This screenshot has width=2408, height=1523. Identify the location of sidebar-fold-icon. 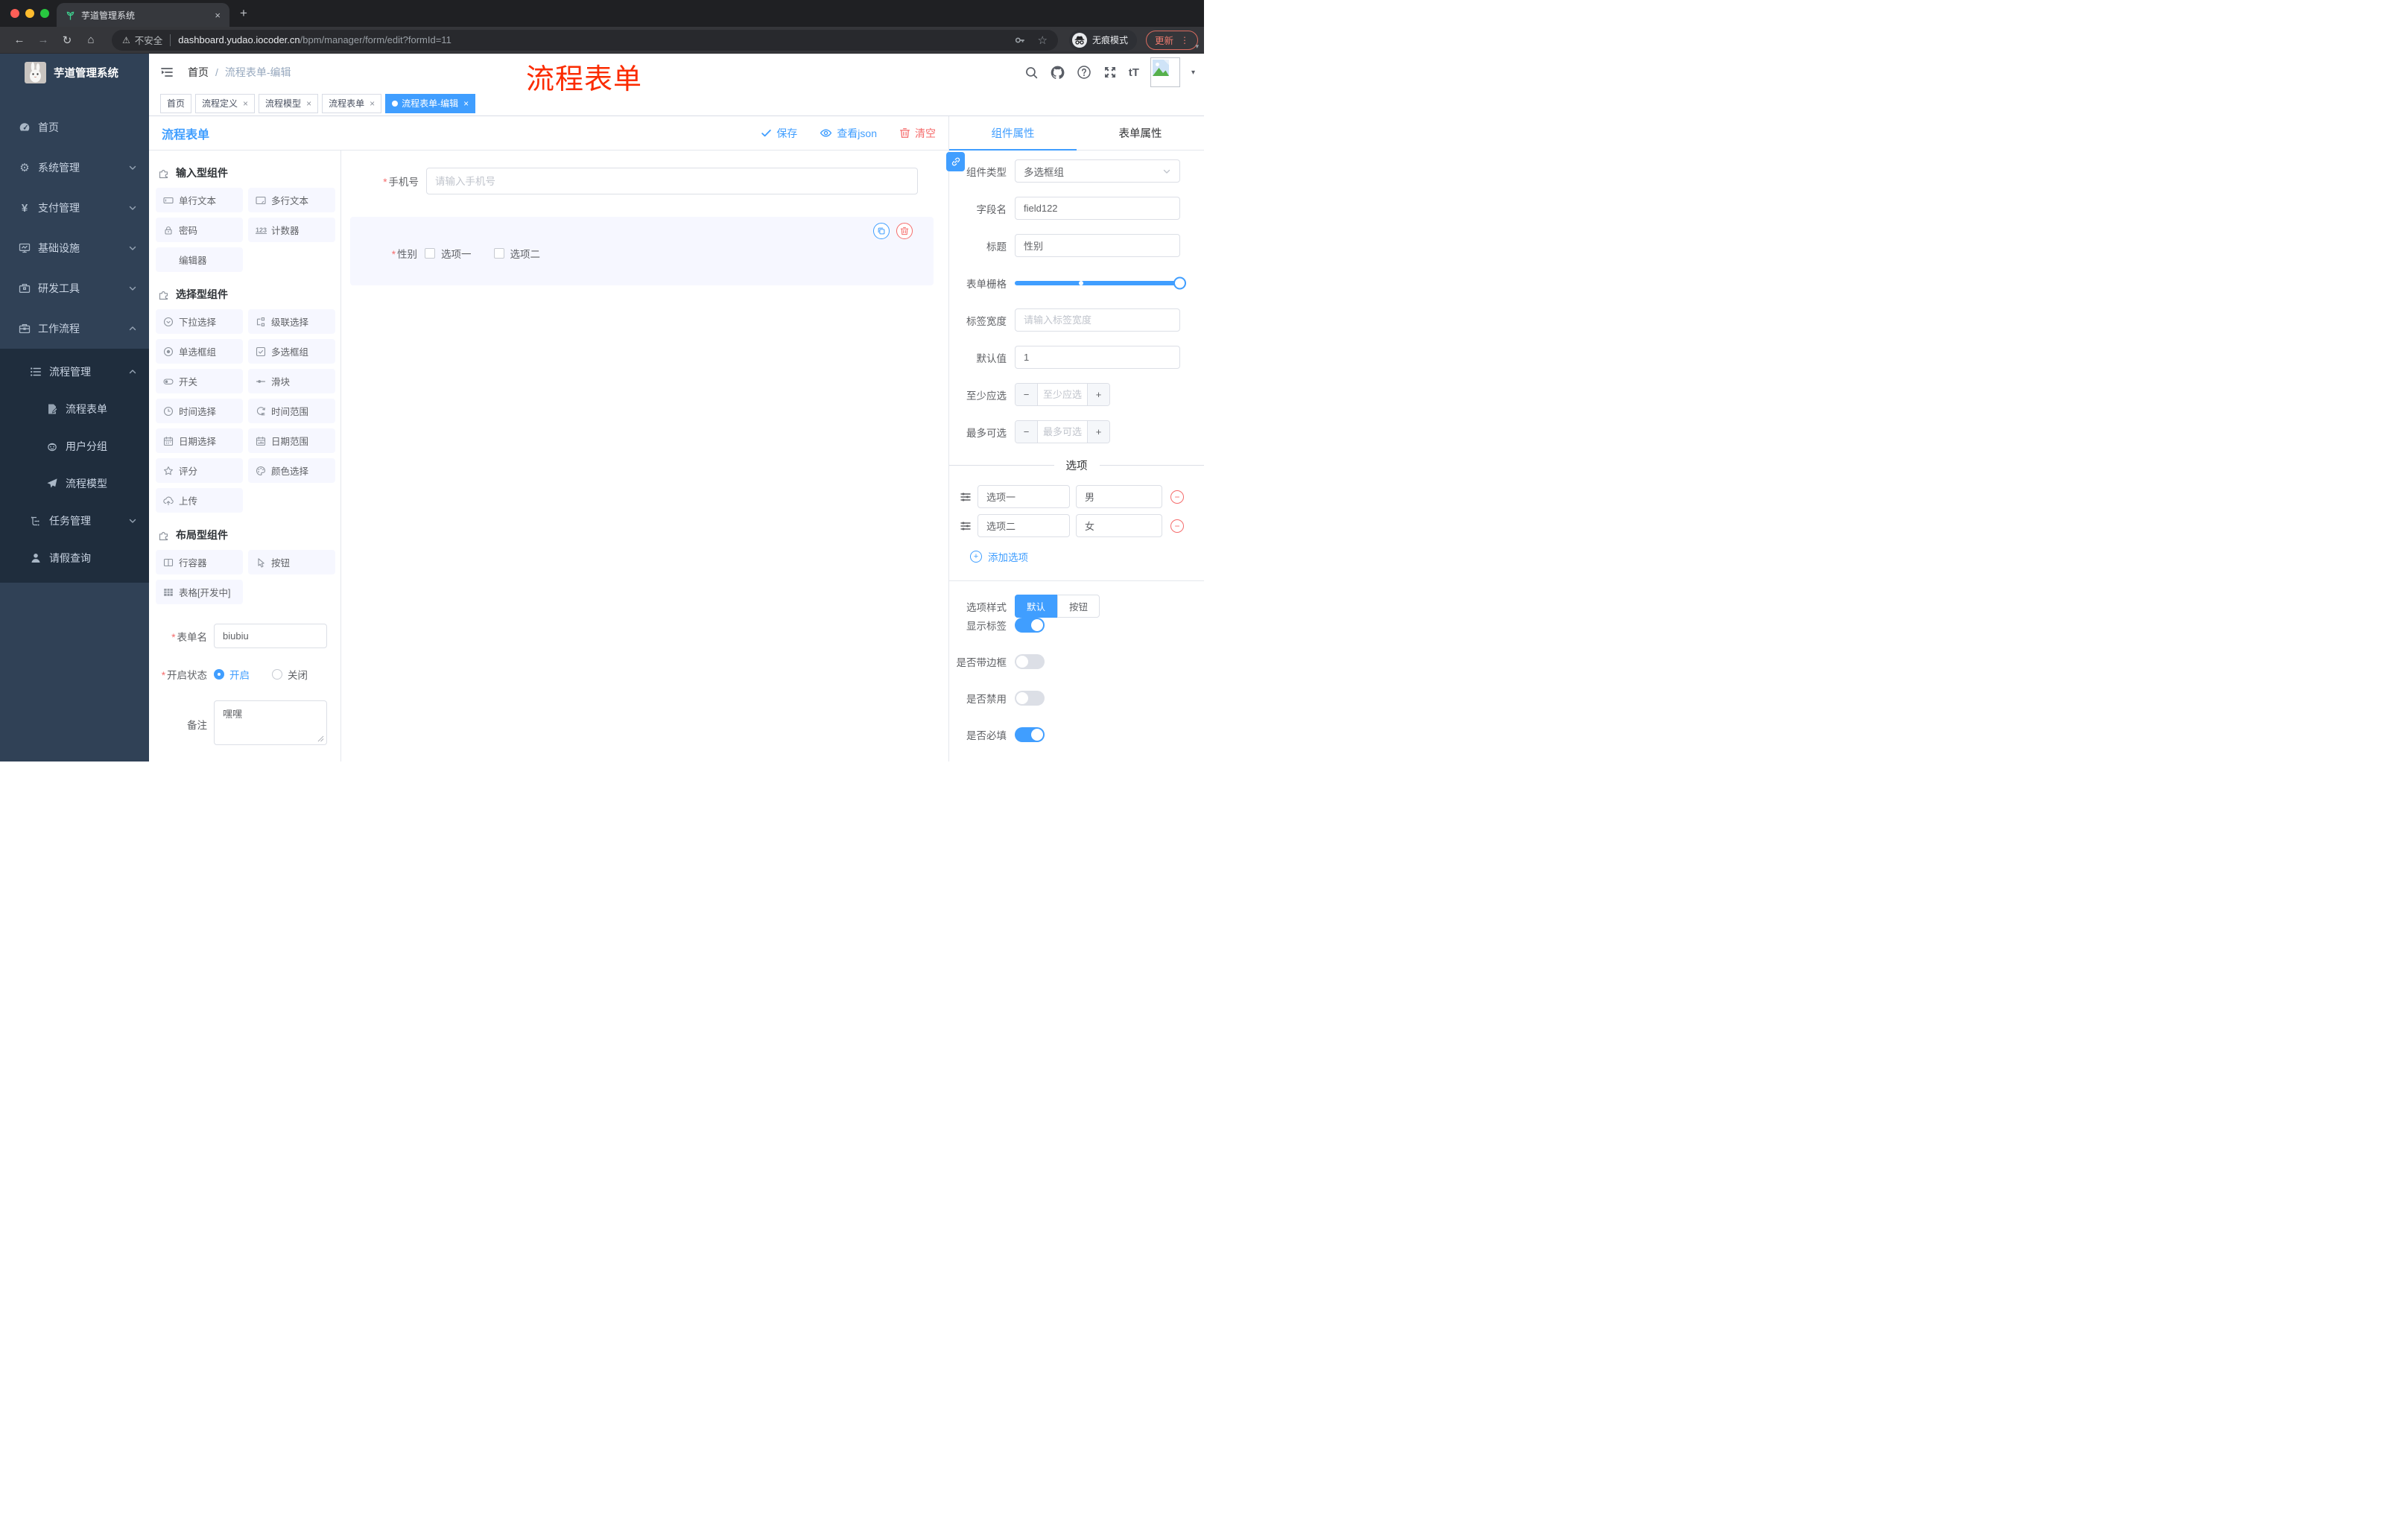
(167, 72).